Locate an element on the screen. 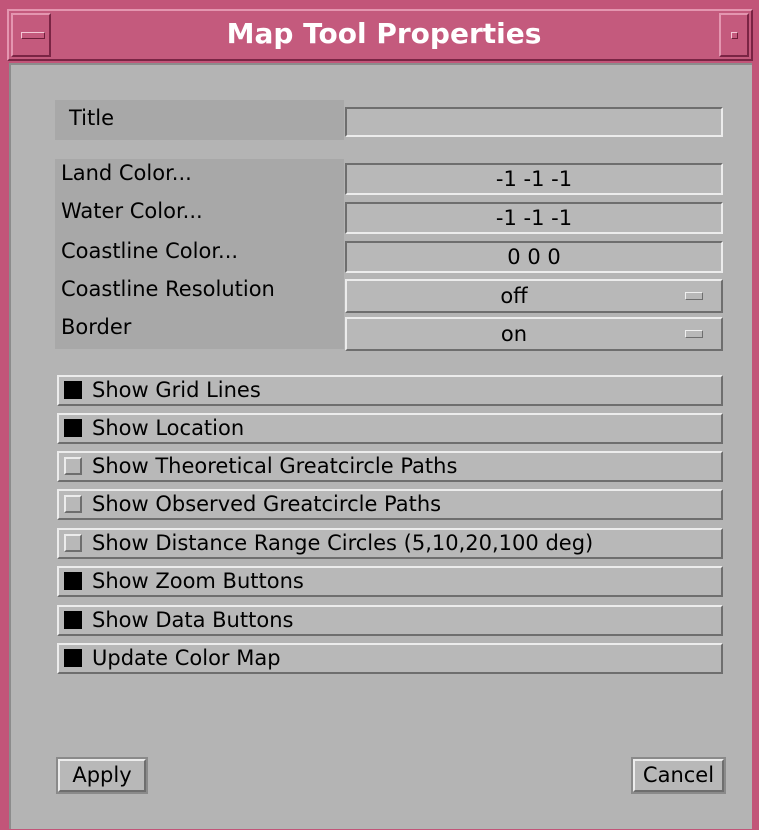  apply-button: Apply is located at coordinates (102, 775).